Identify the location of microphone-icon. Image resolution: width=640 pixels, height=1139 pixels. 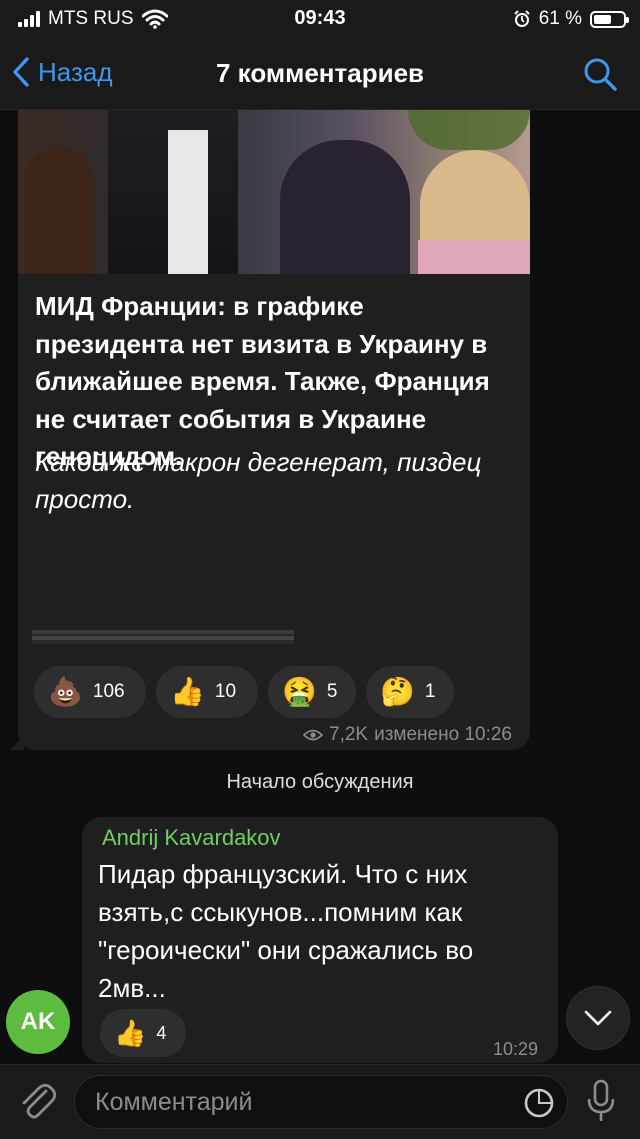
(601, 1100).